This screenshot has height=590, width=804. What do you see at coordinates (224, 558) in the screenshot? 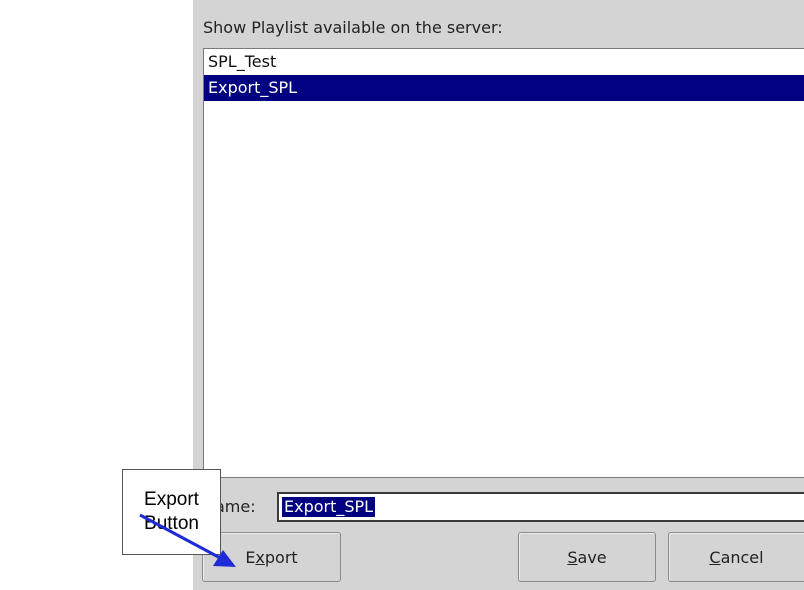
I see `callout-arrow-head` at bounding box center [224, 558].